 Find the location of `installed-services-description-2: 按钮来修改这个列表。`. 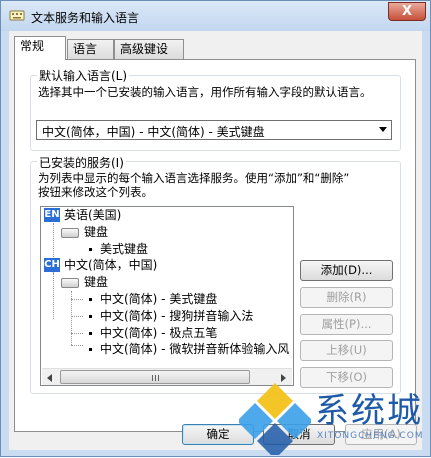

installed-services-description-2: 按钮来修改这个列表。 is located at coordinates (95, 192).